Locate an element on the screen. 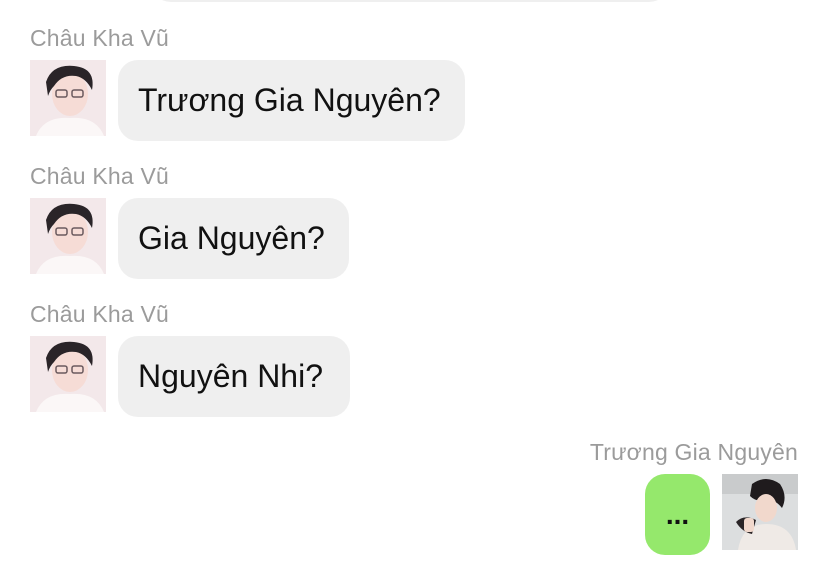  previous-message-bubble is located at coordinates (410, 1).